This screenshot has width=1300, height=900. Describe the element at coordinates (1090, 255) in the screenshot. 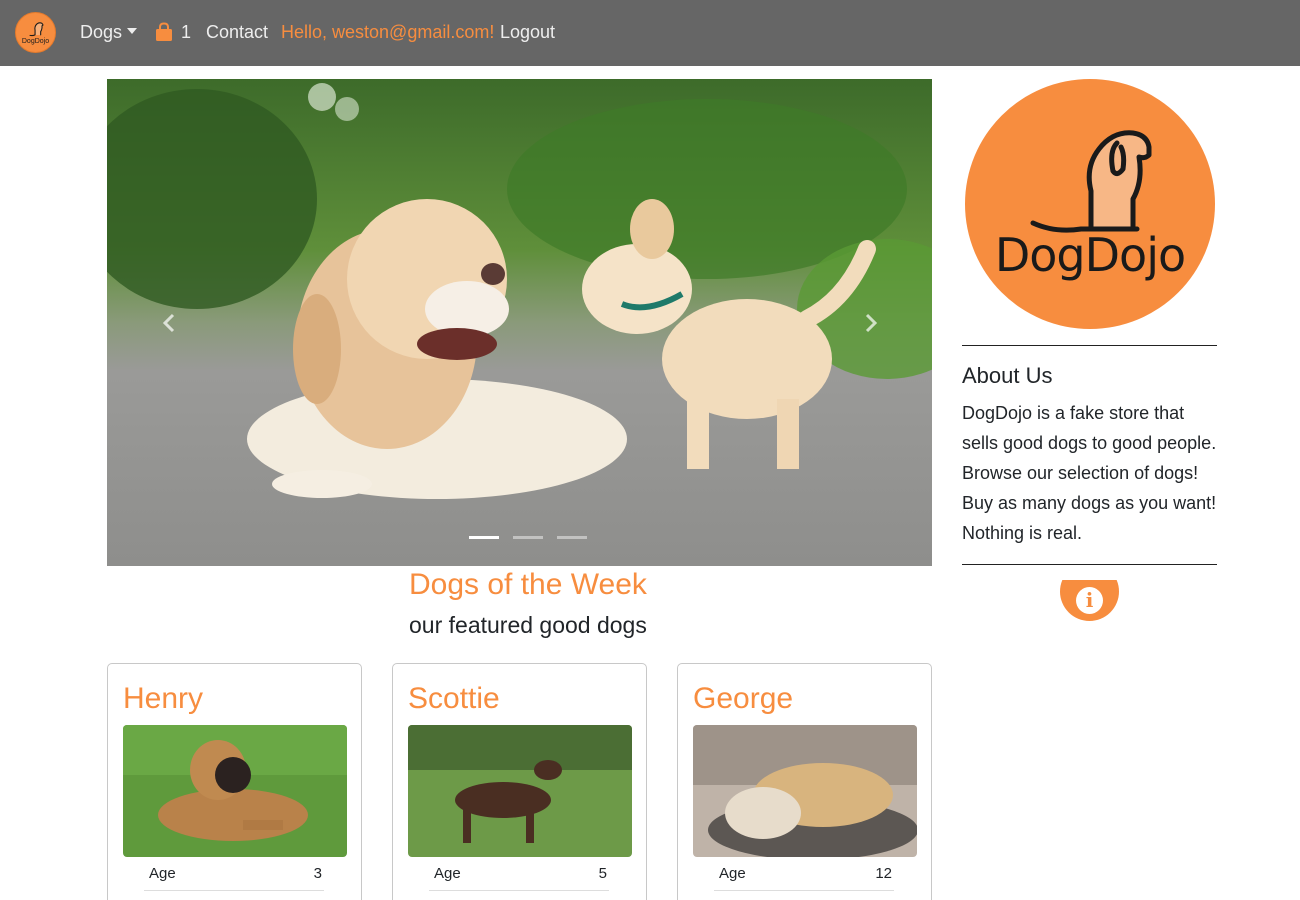

I see `logo-text: DogDojo` at that location.